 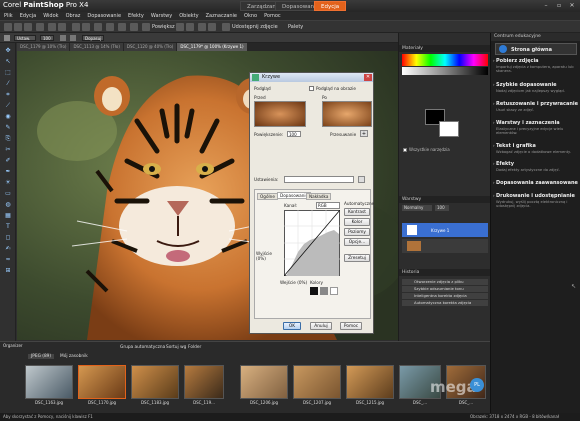 What do you see at coordinates (537, 104) in the screenshot?
I see `section-title: Retuszowanie i przywracanie` at bounding box center [537, 104].